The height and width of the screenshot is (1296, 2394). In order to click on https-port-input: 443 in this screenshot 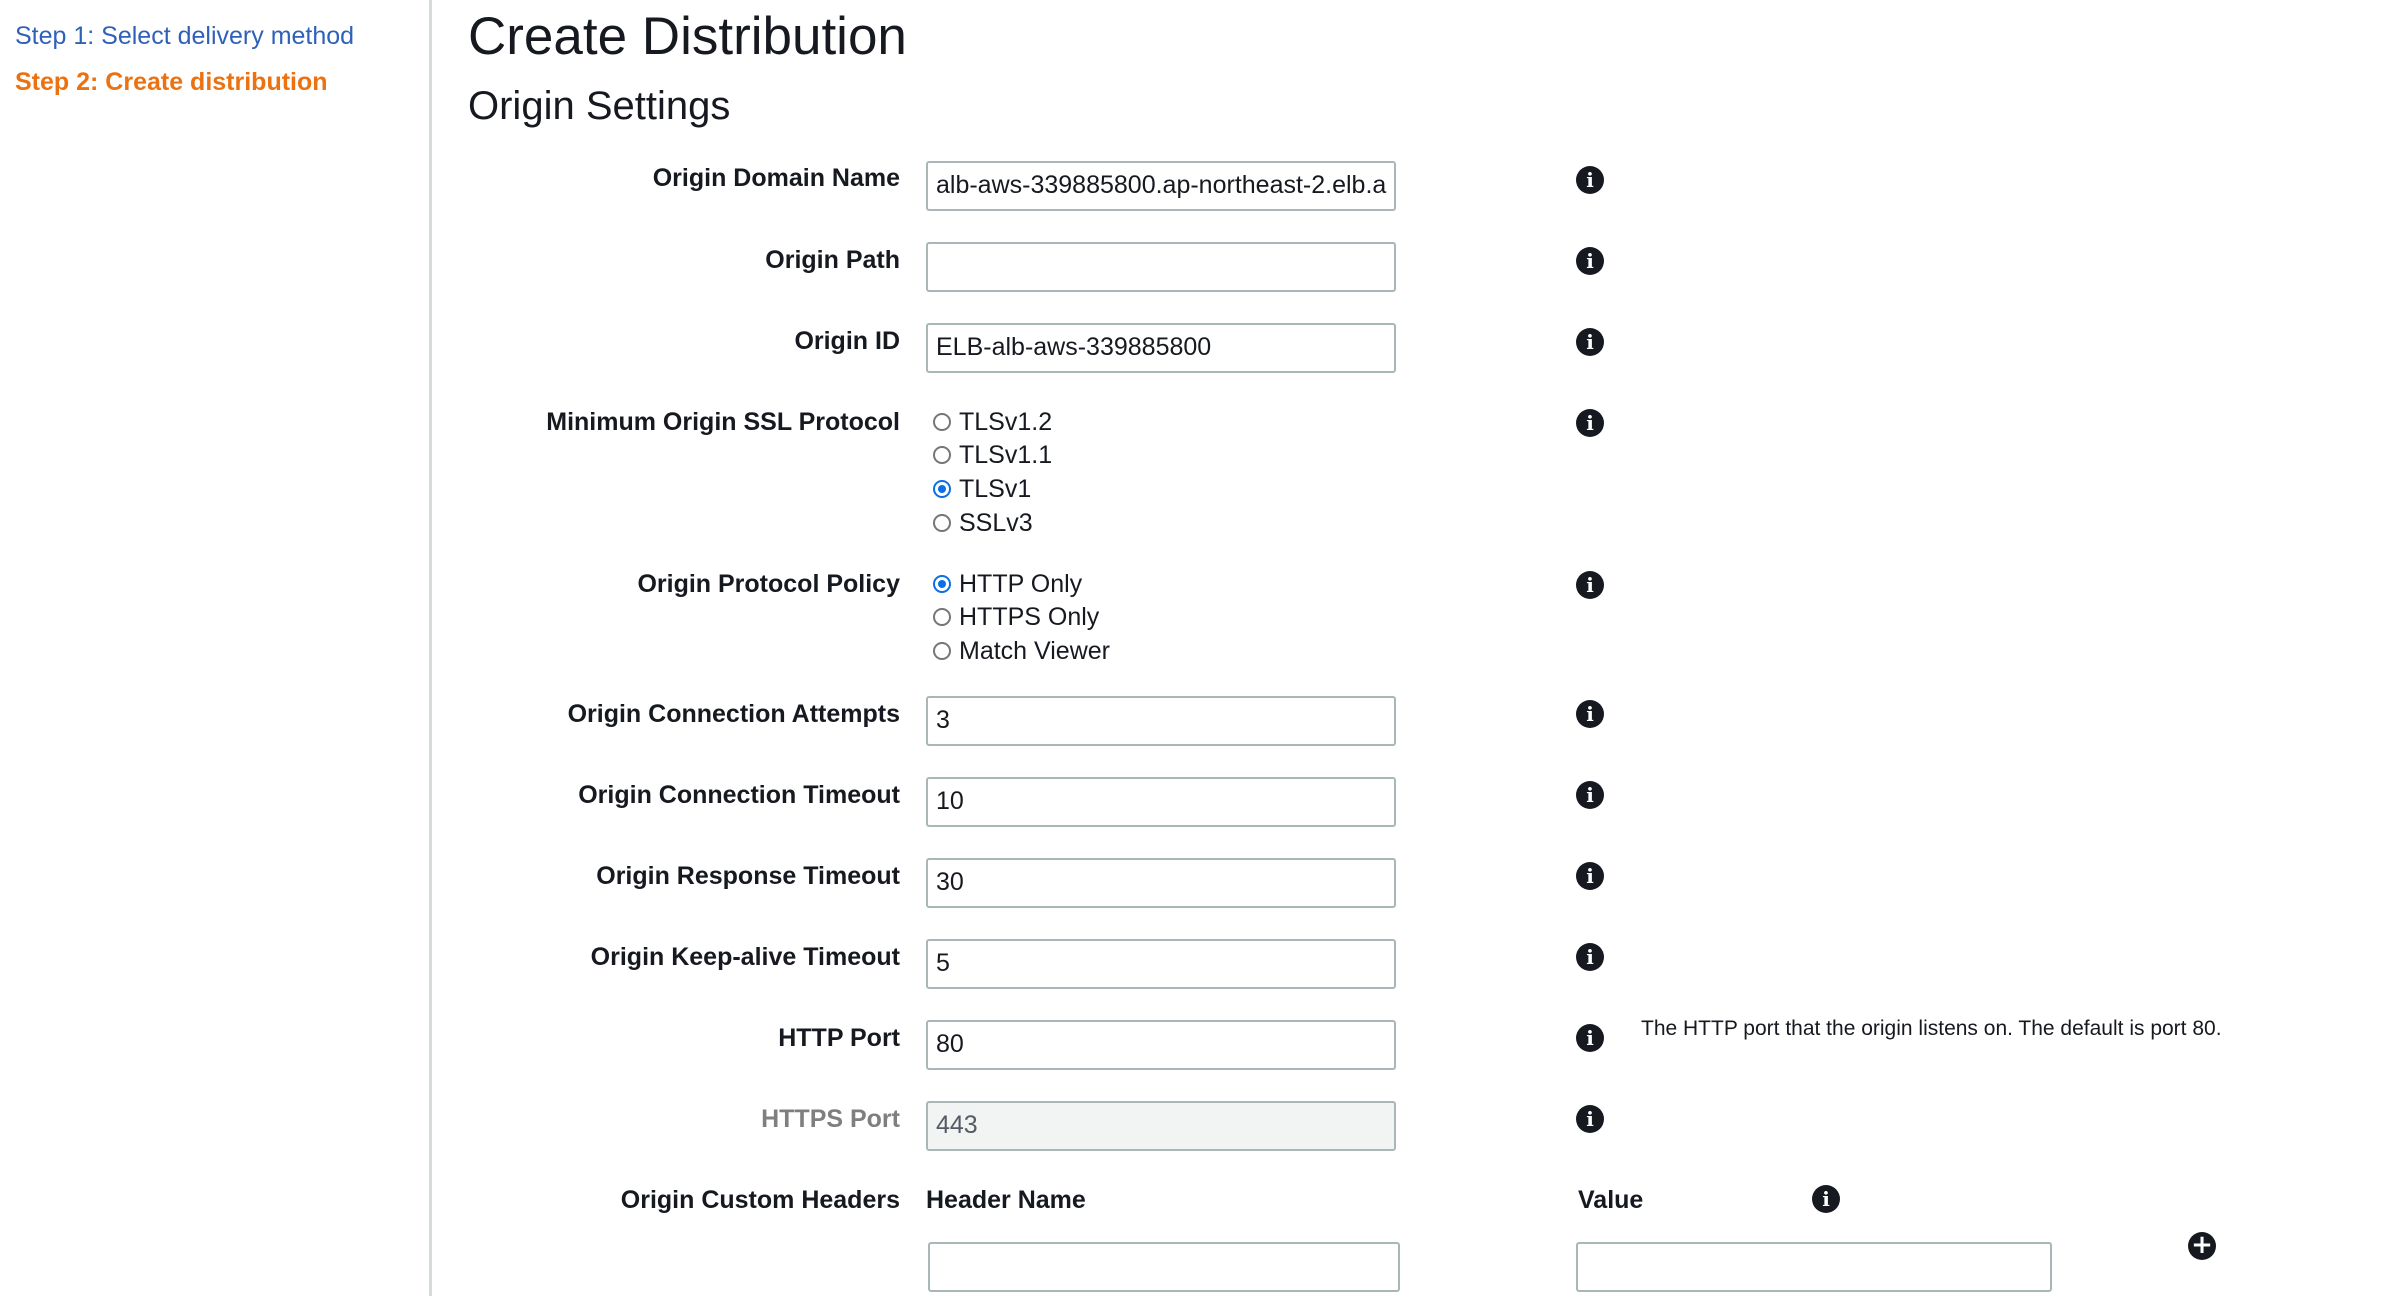, I will do `click(1161, 1126)`.